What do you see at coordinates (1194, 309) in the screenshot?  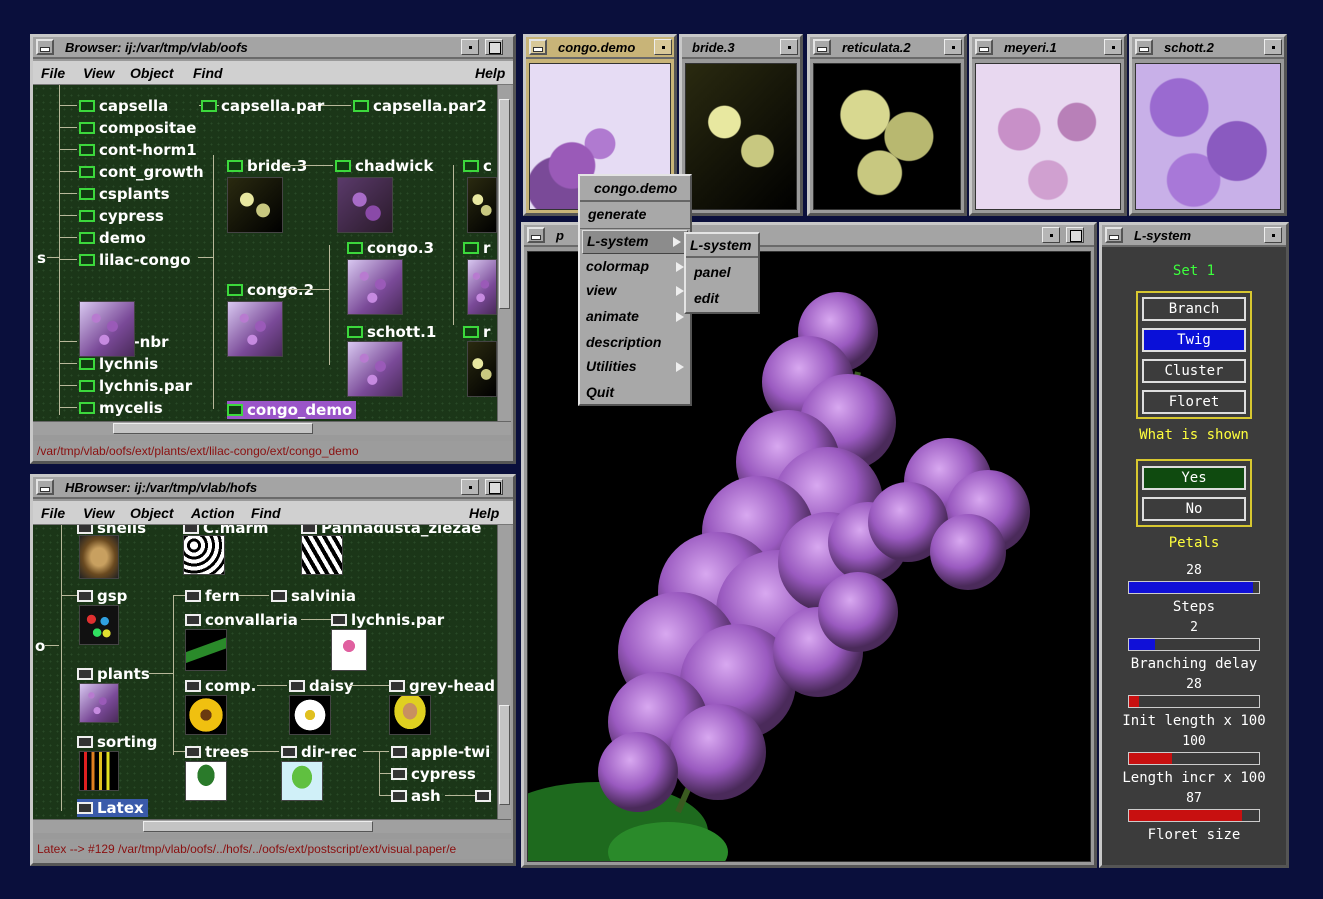 I see `branch-button: Branch` at bounding box center [1194, 309].